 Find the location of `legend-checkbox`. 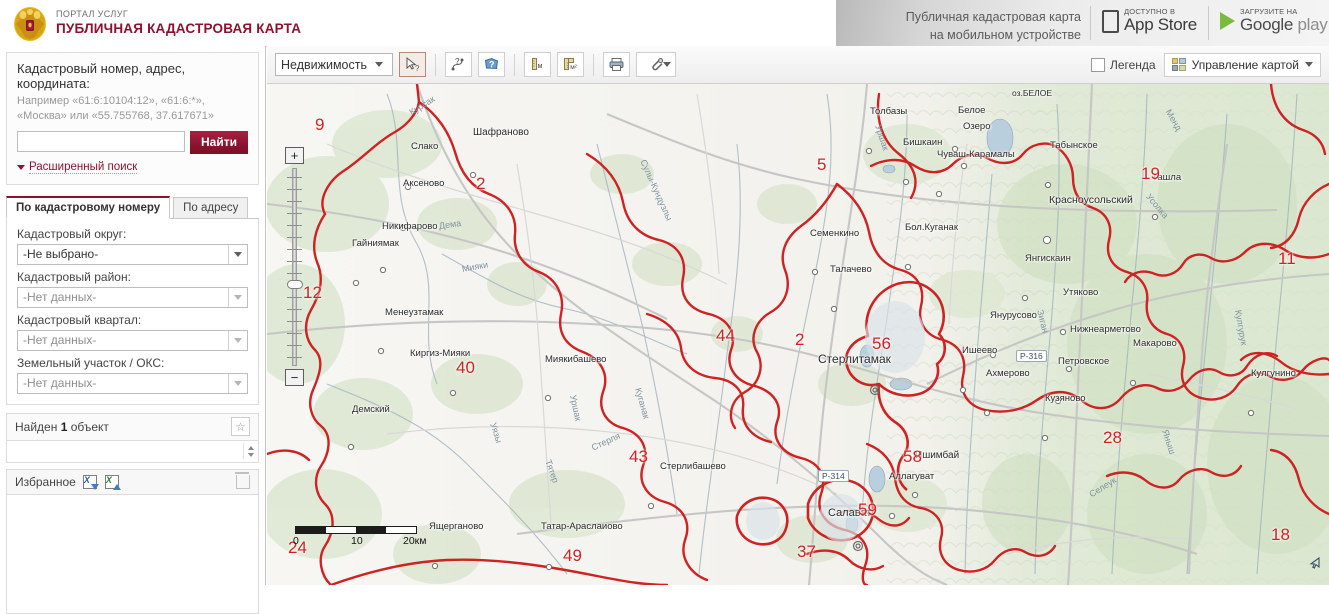

legend-checkbox is located at coordinates (1097, 64).